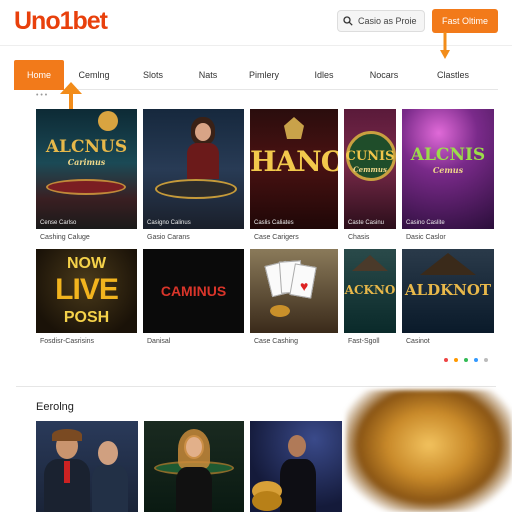  I want to click on nav-item-pimlery: Pimlery, so click(264, 75).